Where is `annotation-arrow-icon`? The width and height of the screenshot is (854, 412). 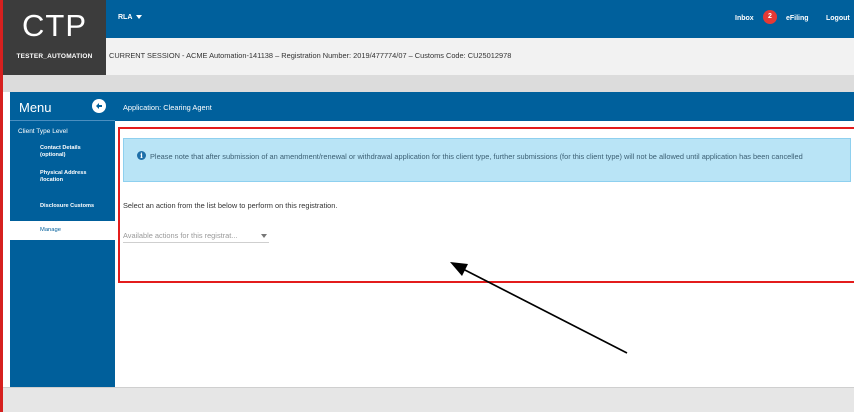
annotation-arrow-icon is located at coordinates (539, 308).